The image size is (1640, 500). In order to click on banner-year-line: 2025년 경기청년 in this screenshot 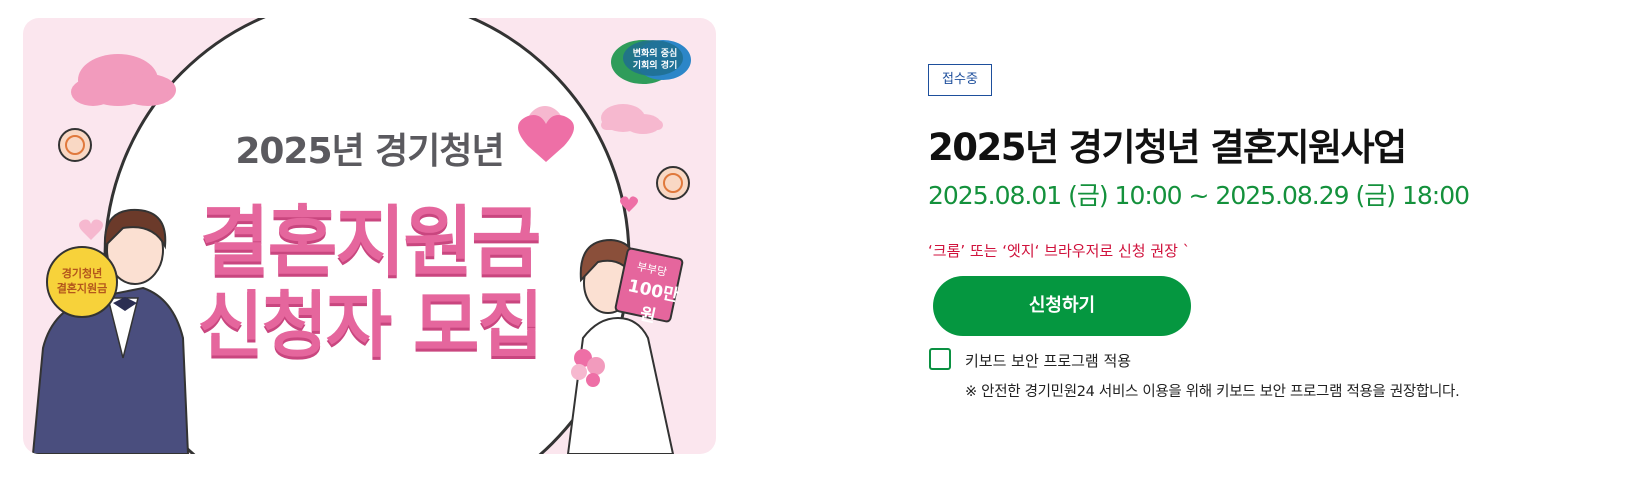, I will do `click(369, 151)`.